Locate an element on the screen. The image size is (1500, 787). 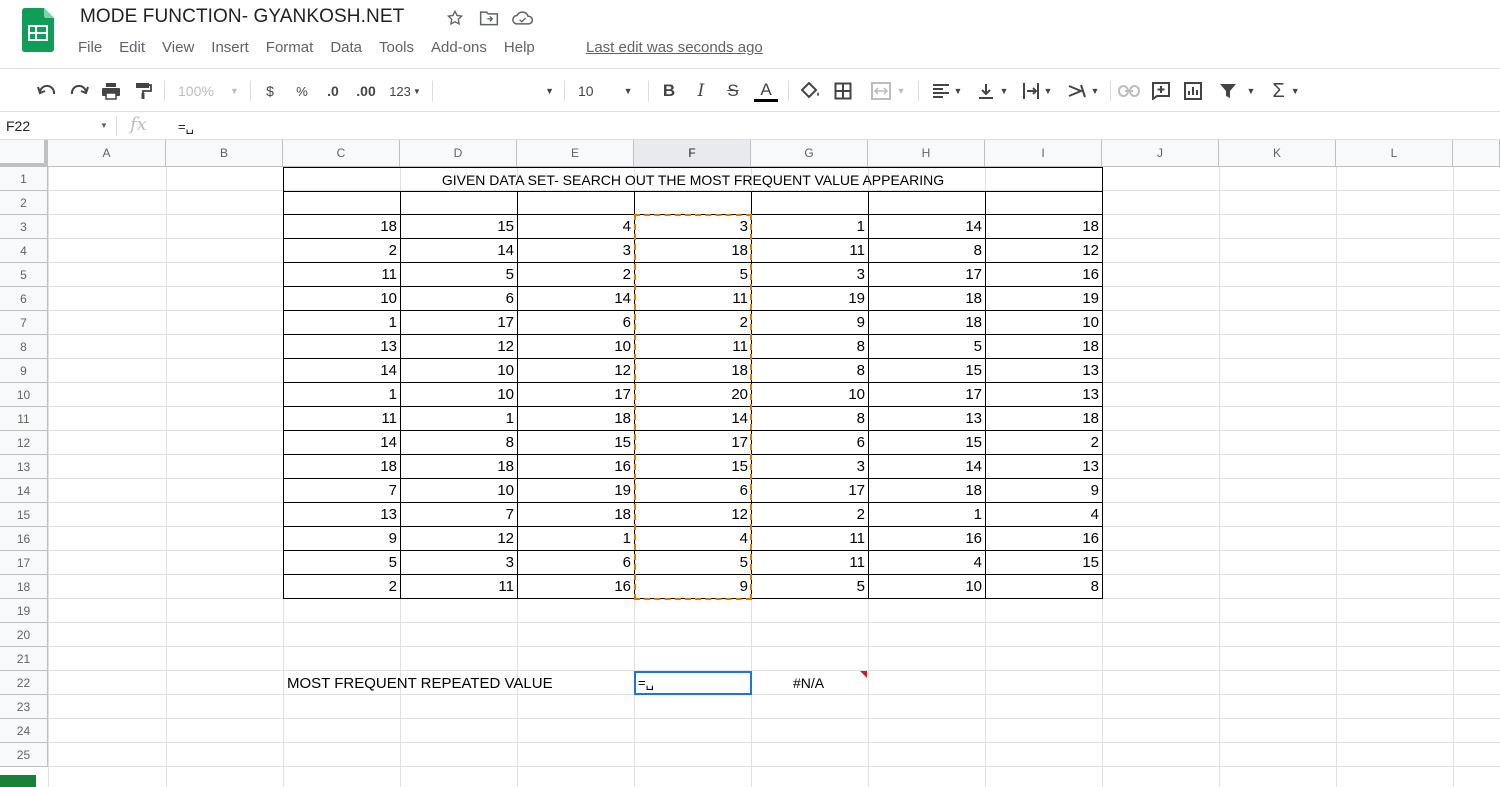
insert-link-icon is located at coordinates (1129, 91).